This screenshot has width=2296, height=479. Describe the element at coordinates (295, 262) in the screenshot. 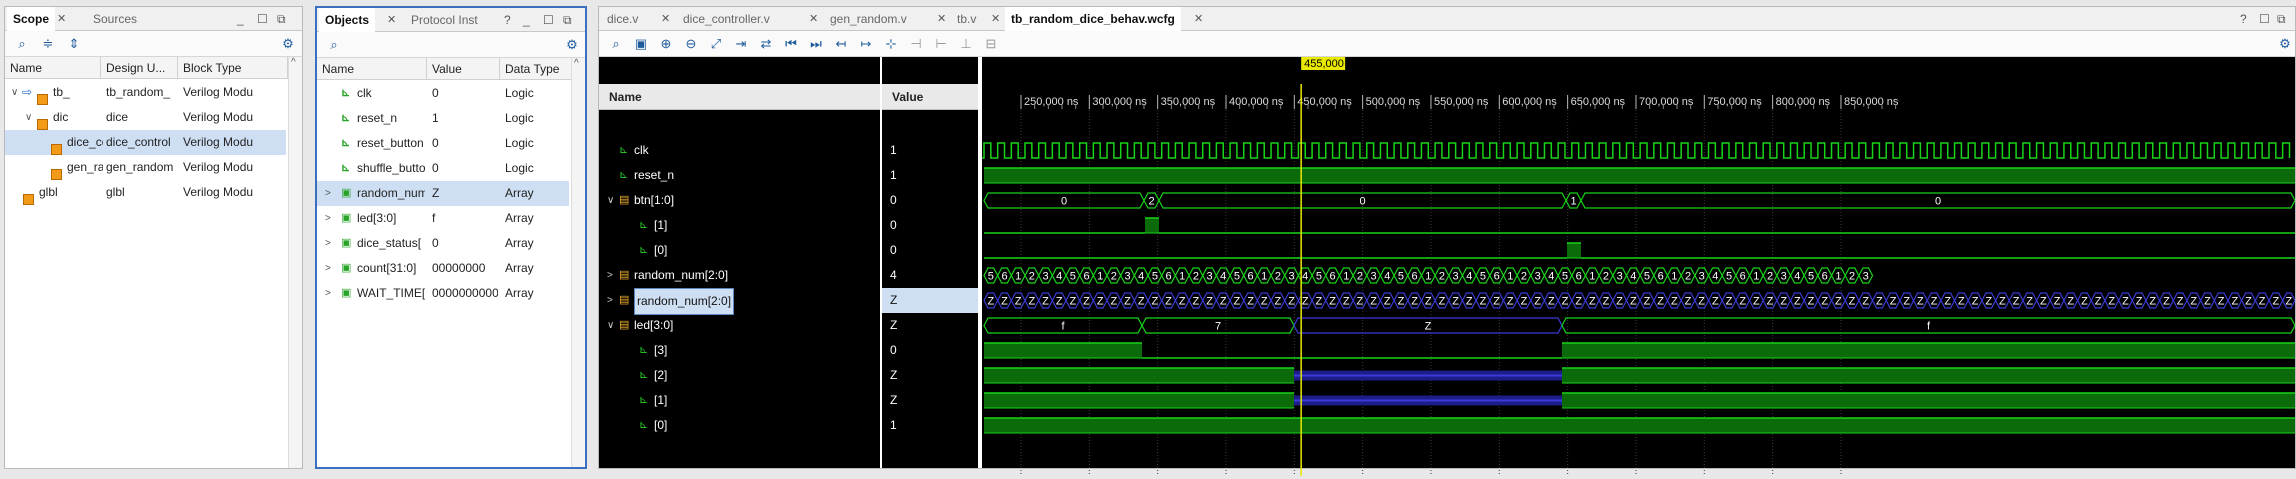

I see `scope-scrollbar: ^` at that location.